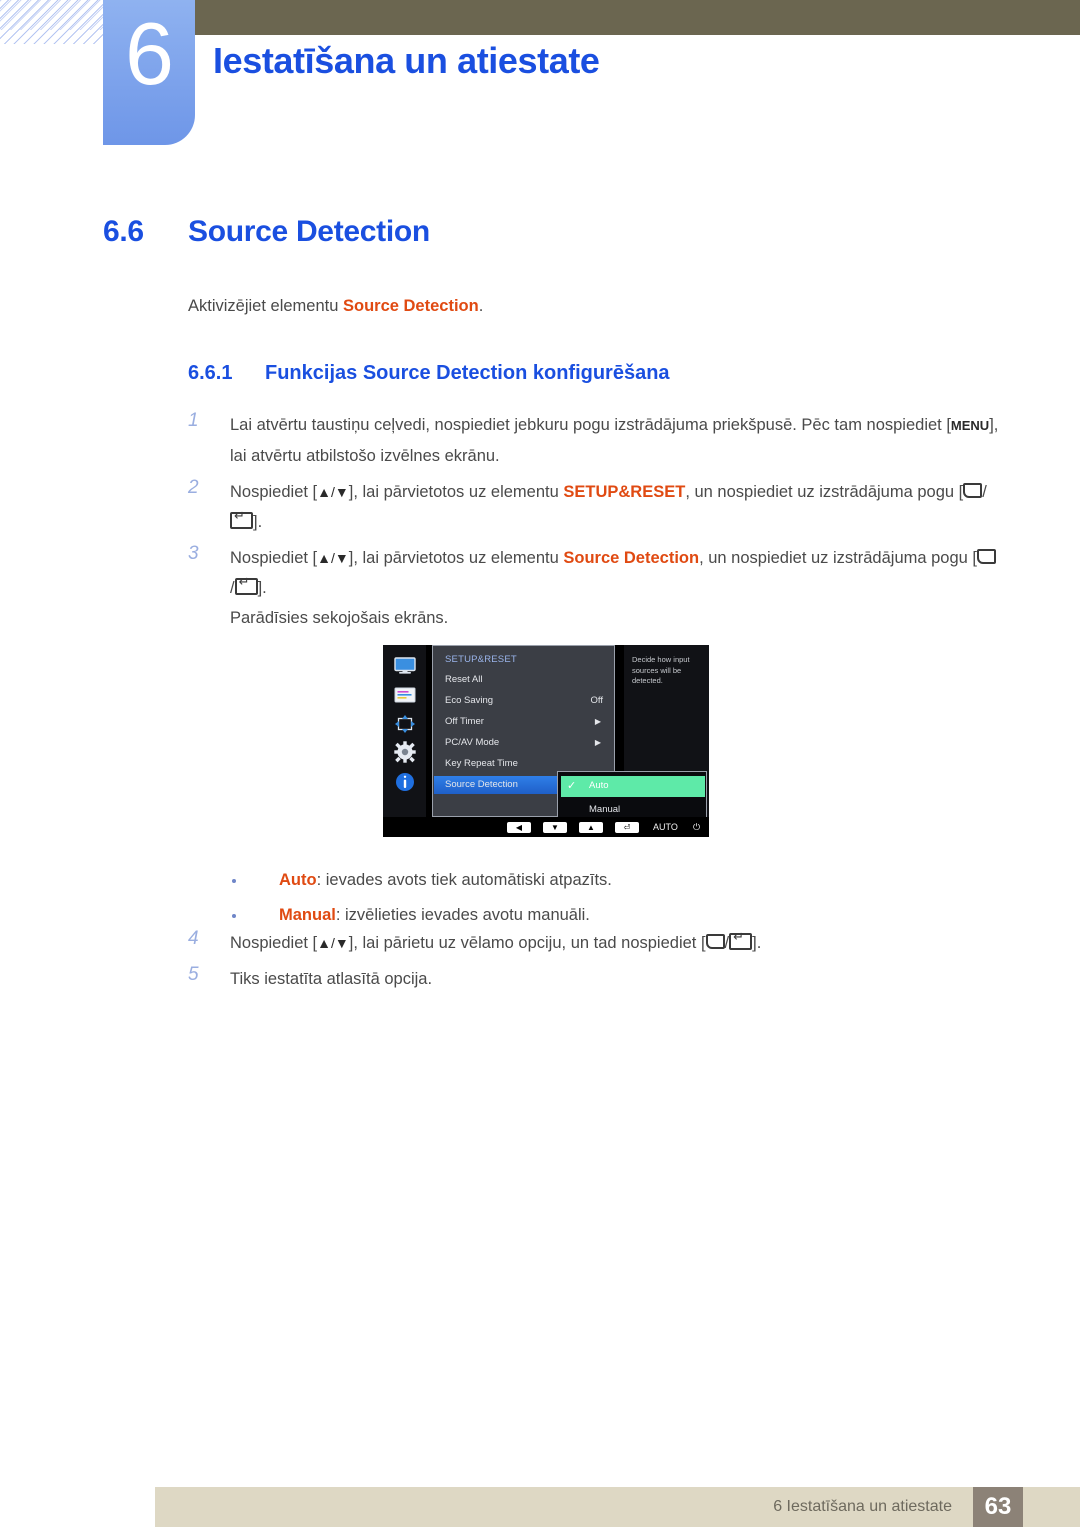  I want to click on step-number: 3, so click(193, 553).